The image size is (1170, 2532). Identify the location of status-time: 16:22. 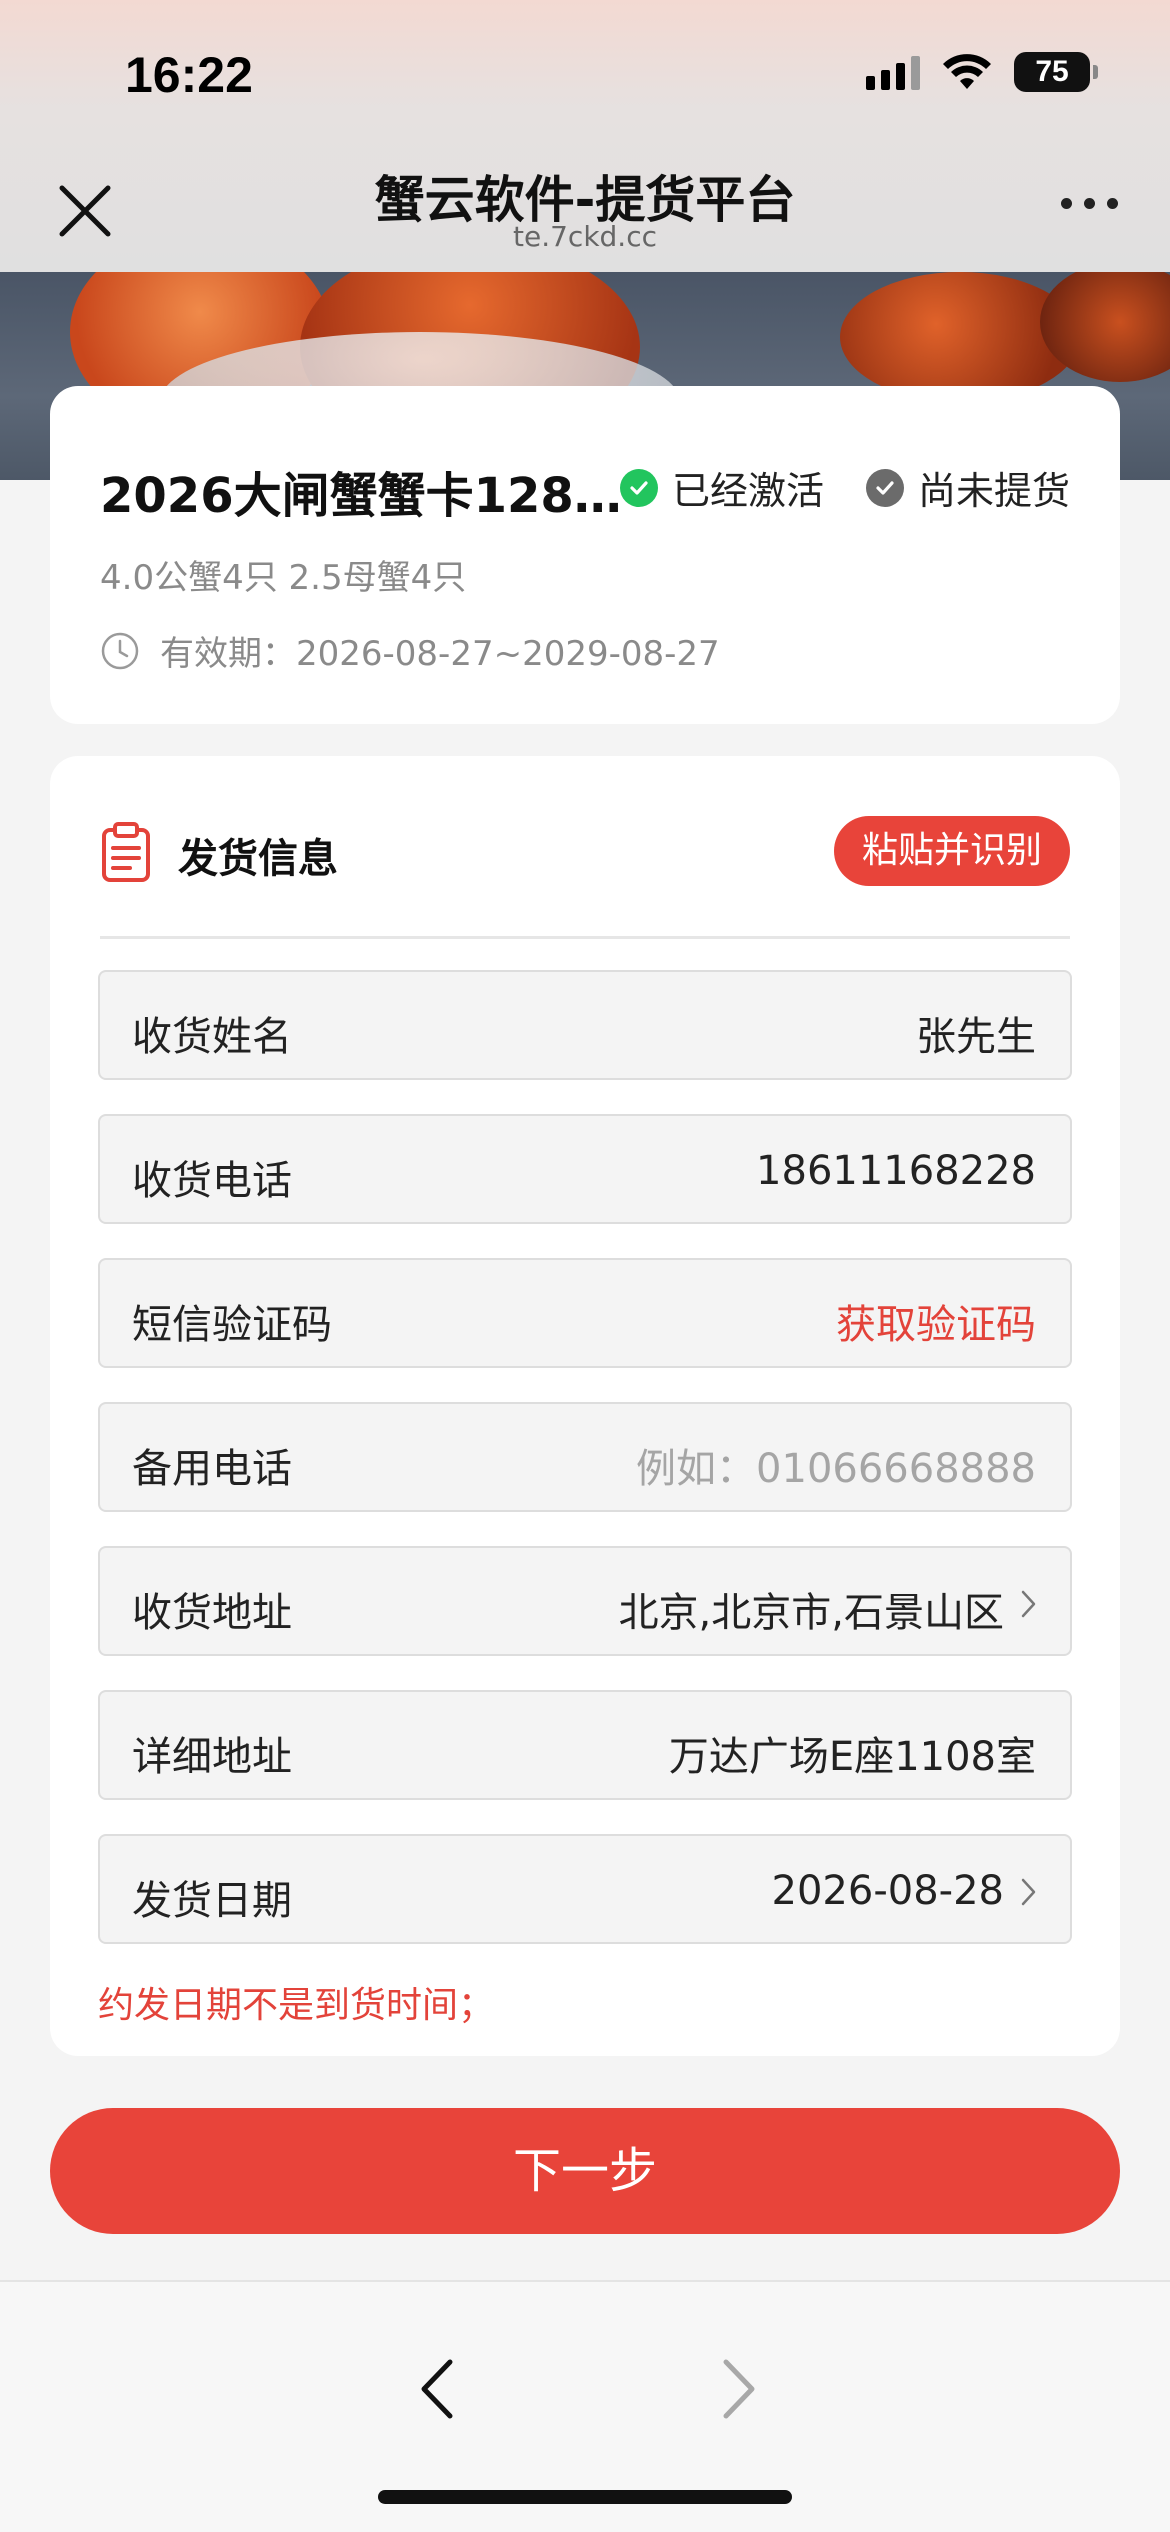
(189, 75).